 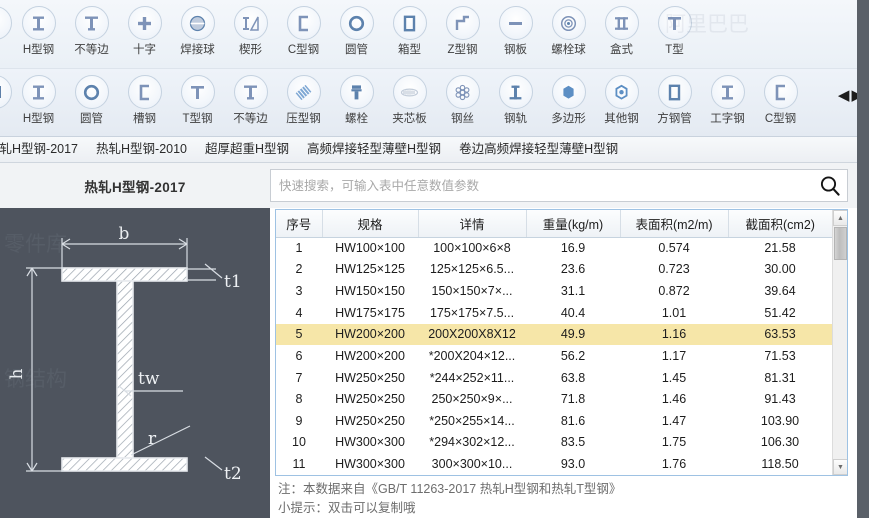 I want to click on tool-item-other-steel-11: 其他钢, so click(x=621, y=97).